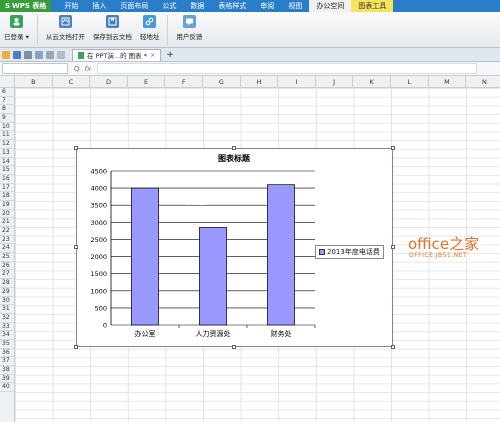  Describe the element at coordinates (197, 6) in the screenshot. I see `menu-data: 数据` at that location.